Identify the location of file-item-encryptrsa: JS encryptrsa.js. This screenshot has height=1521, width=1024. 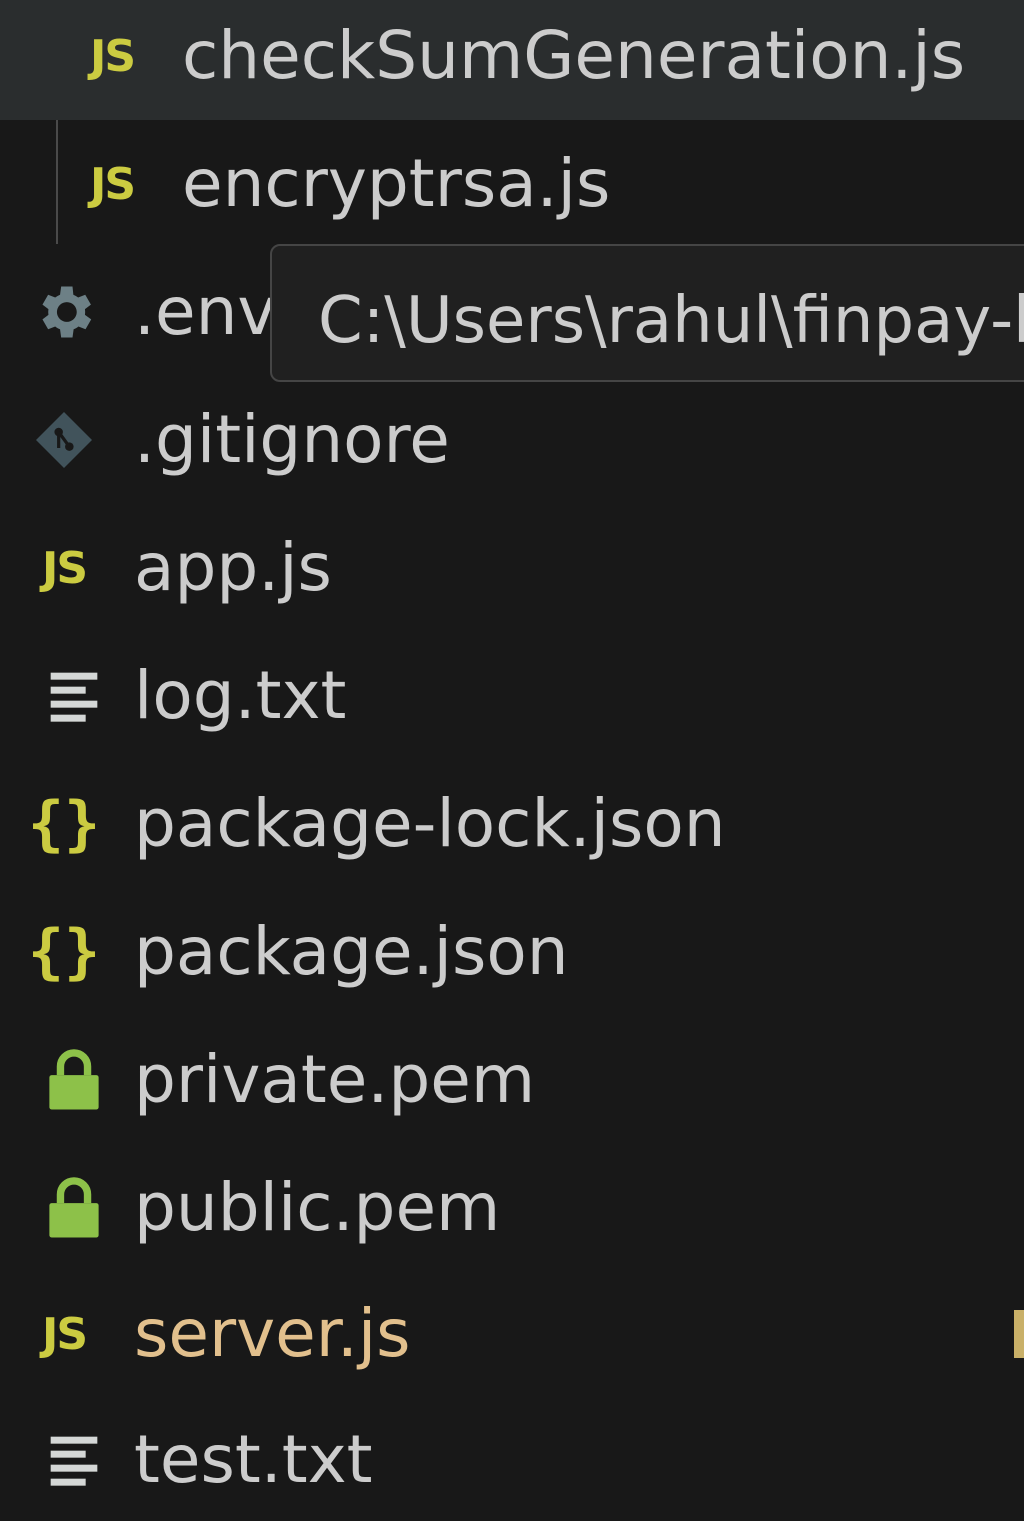
(512, 184).